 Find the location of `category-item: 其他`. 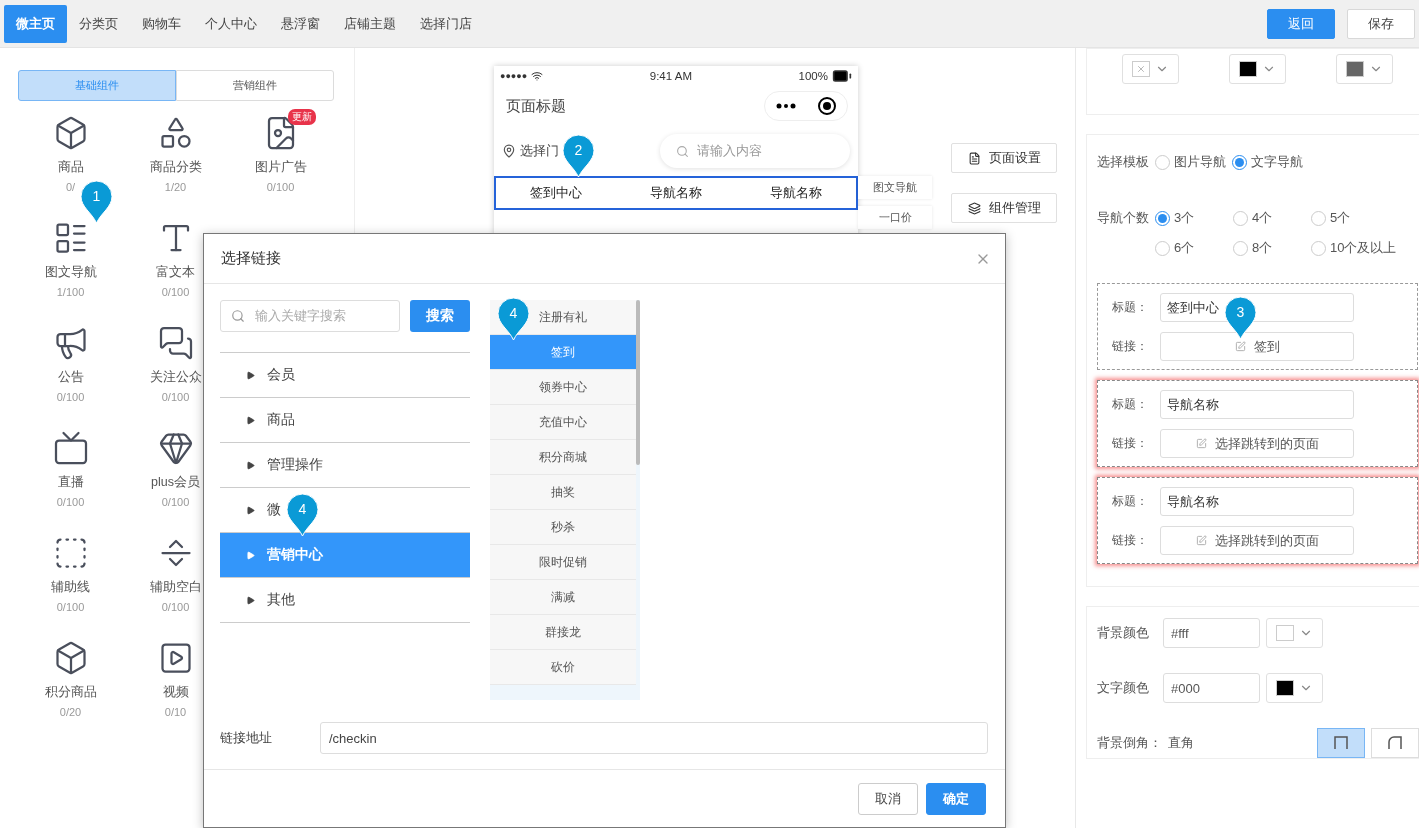

category-item: 其他 is located at coordinates (345, 599).